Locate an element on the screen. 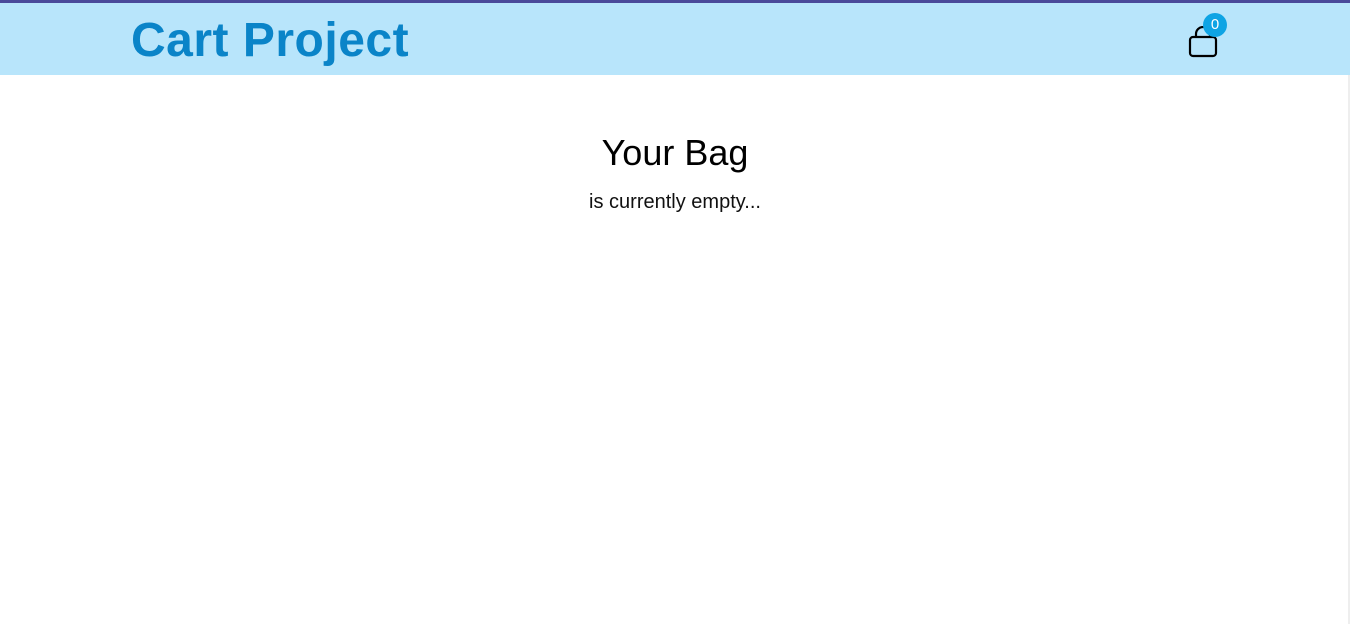 This screenshot has width=1350, height=624. cart-count-badge: 0 is located at coordinates (1215, 25).